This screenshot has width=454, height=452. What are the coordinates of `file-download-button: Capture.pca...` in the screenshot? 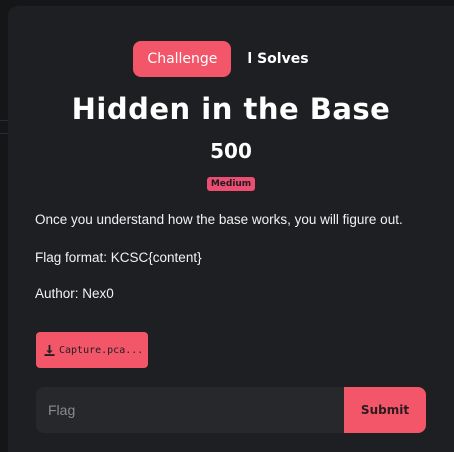 It's located at (92, 350).